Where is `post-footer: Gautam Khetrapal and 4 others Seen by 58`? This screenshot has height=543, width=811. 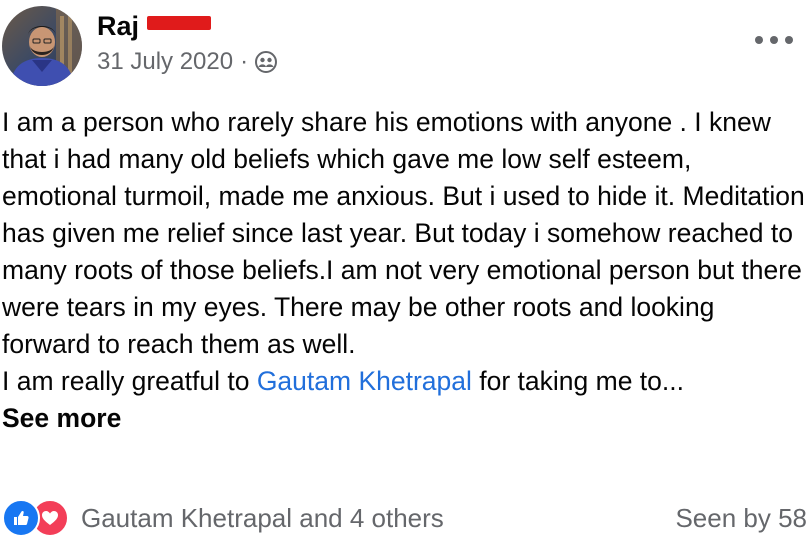
post-footer: Gautam Khetrapal and 4 others Seen by 58 is located at coordinates (404, 518).